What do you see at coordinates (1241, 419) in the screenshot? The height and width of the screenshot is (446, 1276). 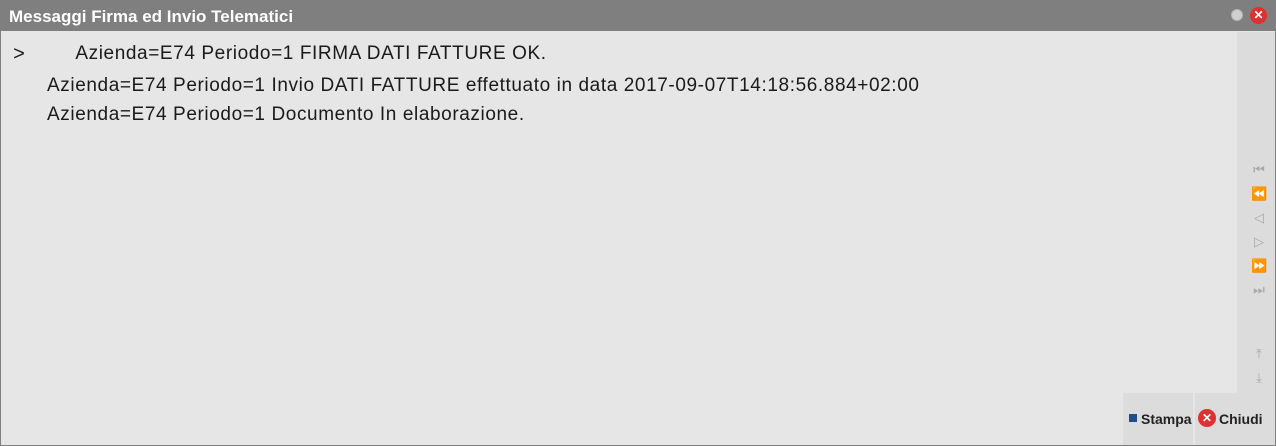 I see `chiudi-label: Chiudi` at bounding box center [1241, 419].